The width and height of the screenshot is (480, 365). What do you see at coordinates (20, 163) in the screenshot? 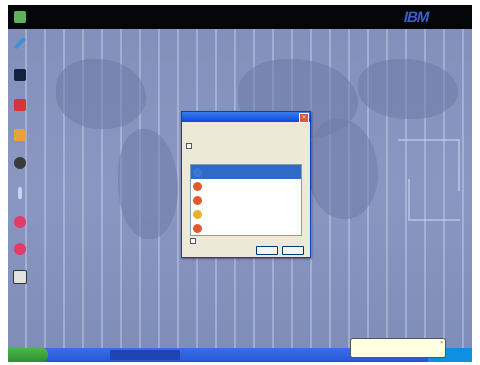
I see `user-icon` at bounding box center [20, 163].